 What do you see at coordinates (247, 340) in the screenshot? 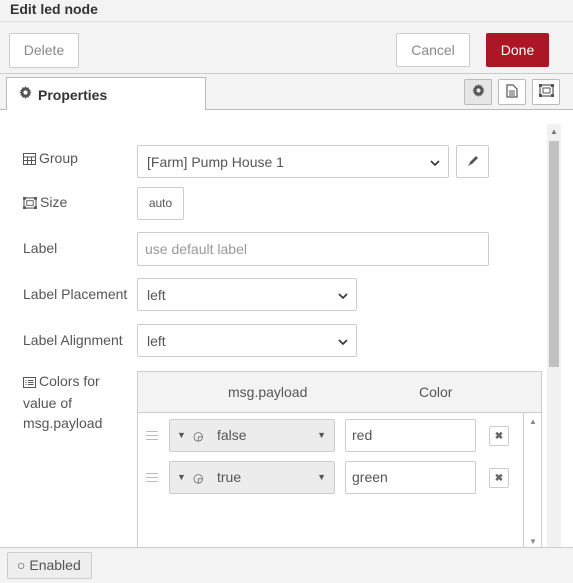
I see `label-alignment-select: left` at bounding box center [247, 340].